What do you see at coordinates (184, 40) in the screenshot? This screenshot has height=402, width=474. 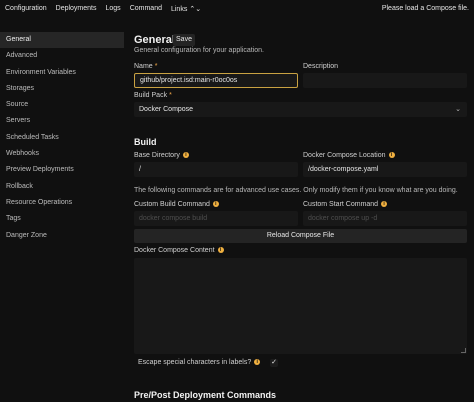 I see `save-button: Save` at bounding box center [184, 40].